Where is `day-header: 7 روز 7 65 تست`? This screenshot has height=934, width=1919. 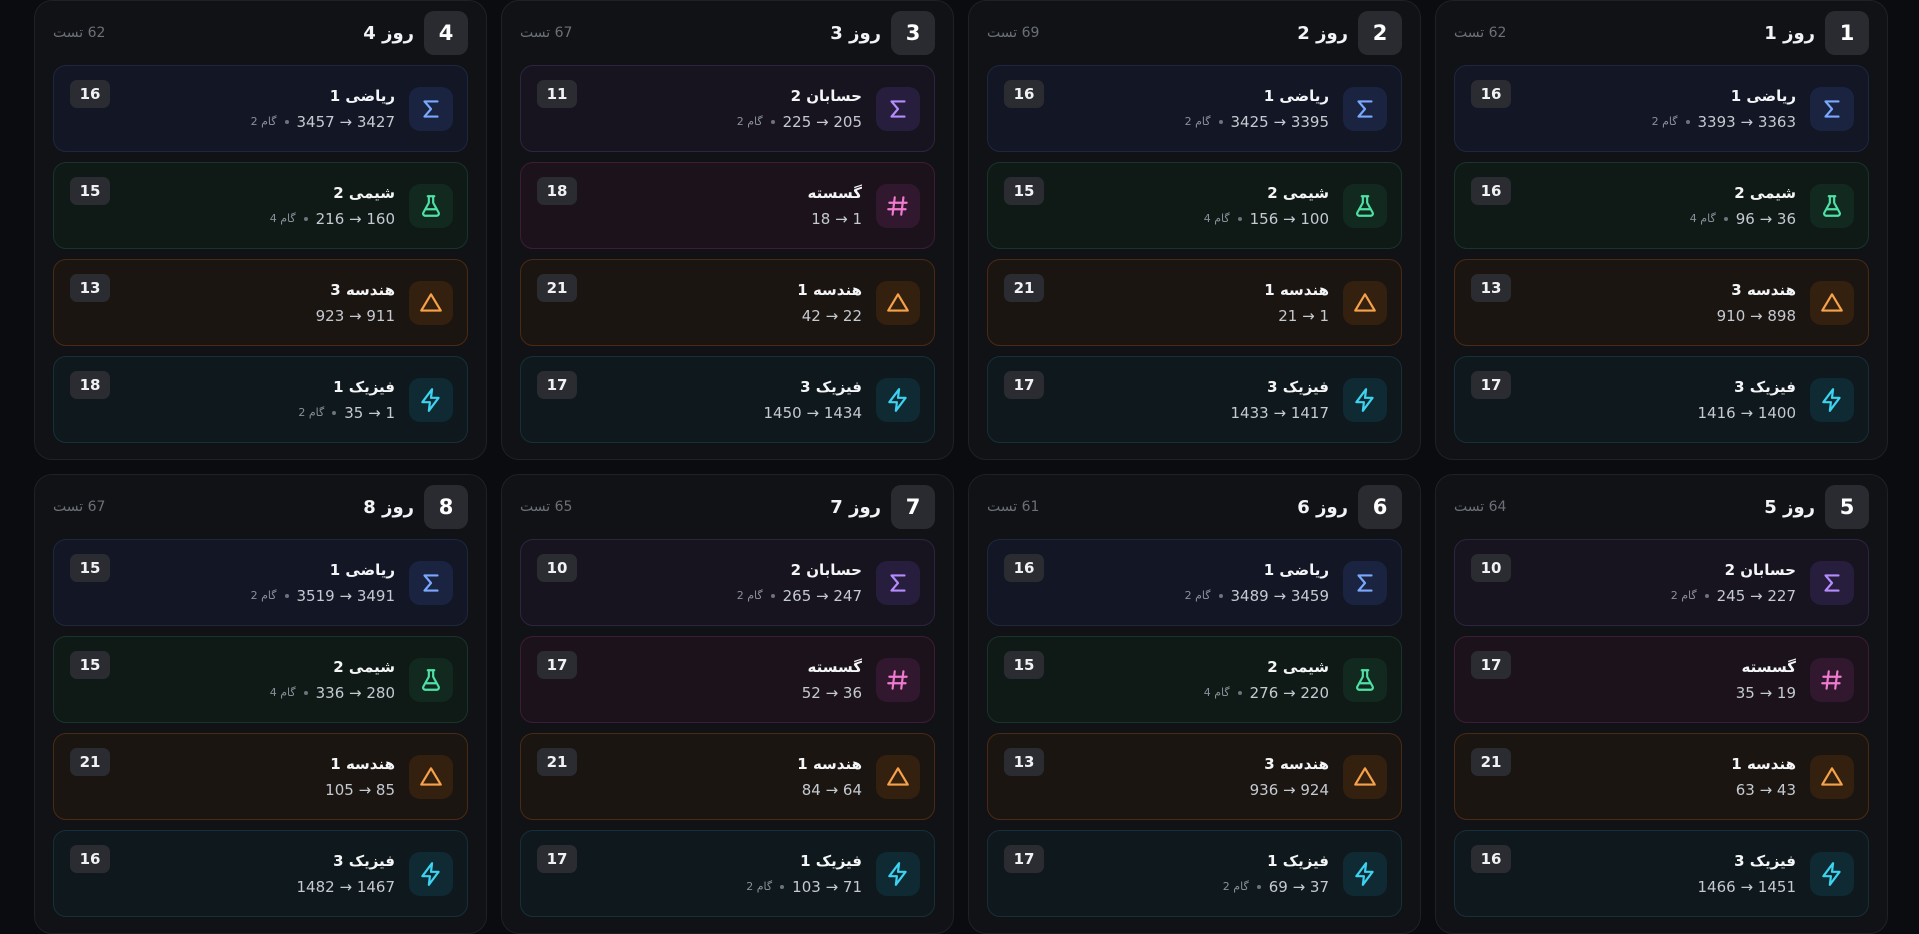 day-header: 7 روز 7 65 تست is located at coordinates (727, 507).